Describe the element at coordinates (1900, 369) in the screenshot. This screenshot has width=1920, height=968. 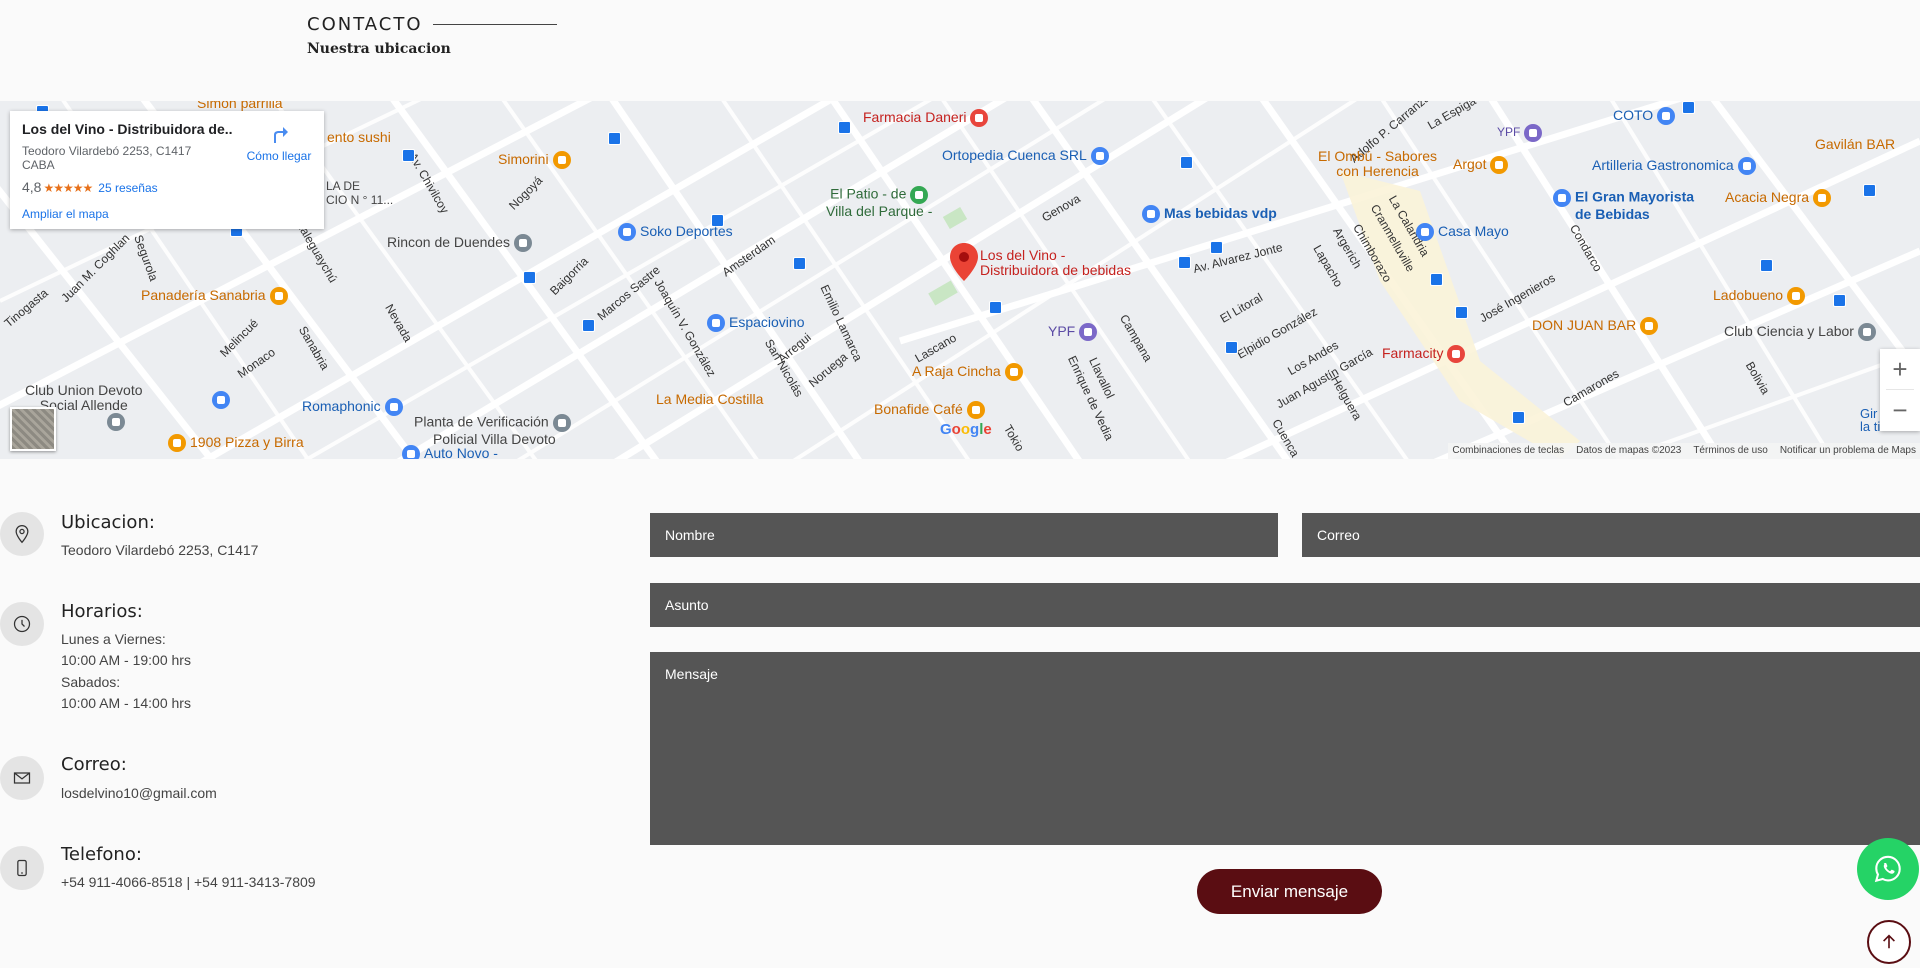
I see `zoom-in-button: +` at that location.